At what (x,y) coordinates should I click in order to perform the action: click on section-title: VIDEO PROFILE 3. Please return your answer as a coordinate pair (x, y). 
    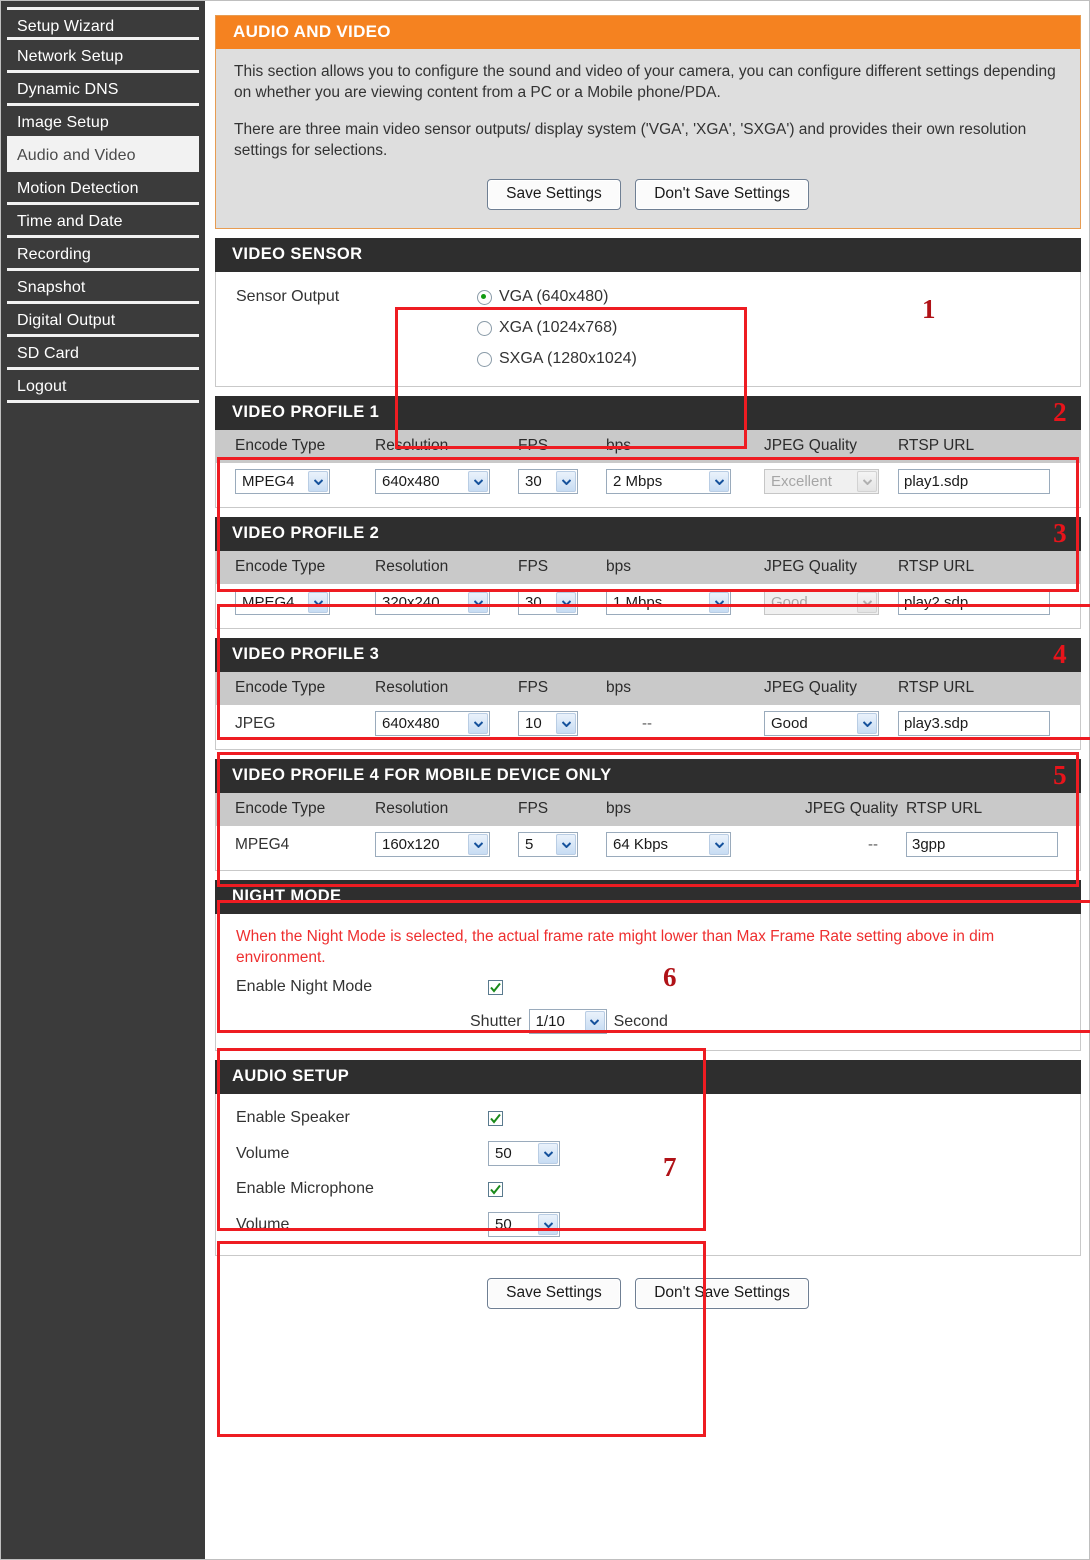
    Looking at the image, I should click on (306, 654).